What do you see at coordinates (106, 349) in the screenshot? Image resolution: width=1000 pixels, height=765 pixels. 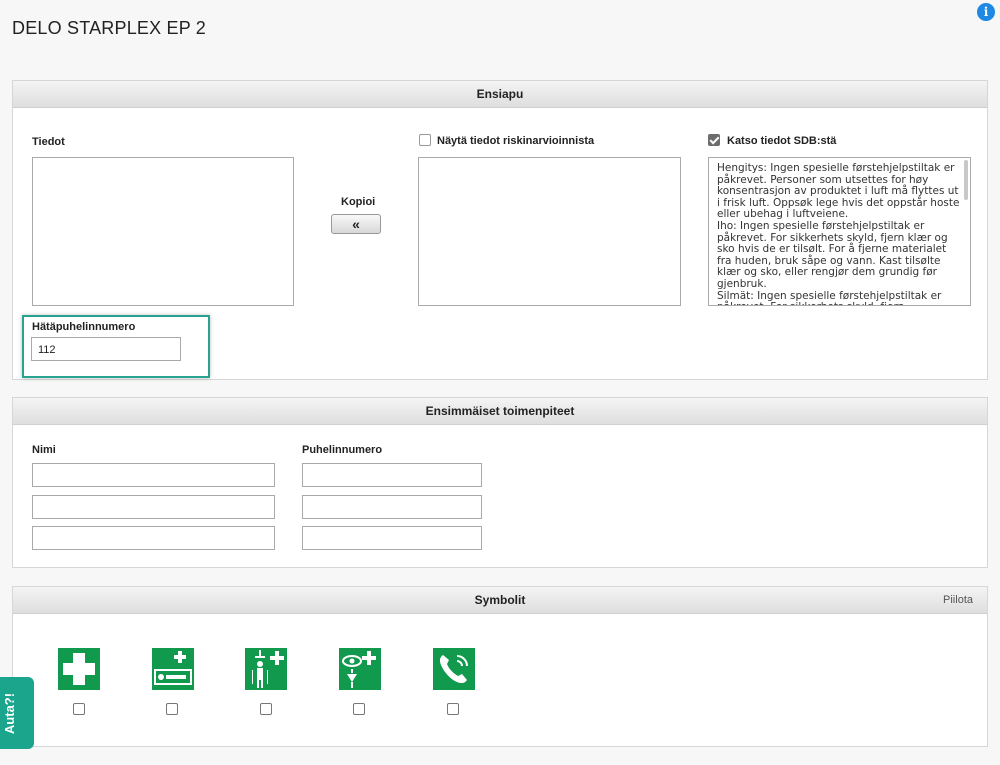 I see `emergency-number-input: 112` at bounding box center [106, 349].